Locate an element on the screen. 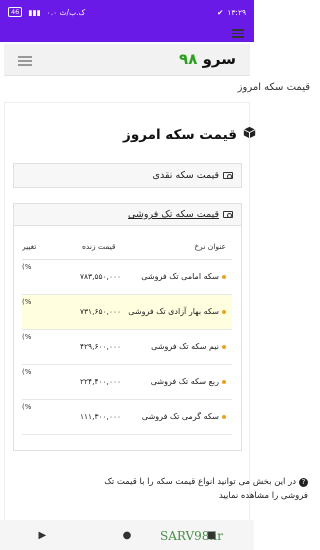 This screenshot has height=550, width=320. top-menu-icon is located at coordinates (238, 33).